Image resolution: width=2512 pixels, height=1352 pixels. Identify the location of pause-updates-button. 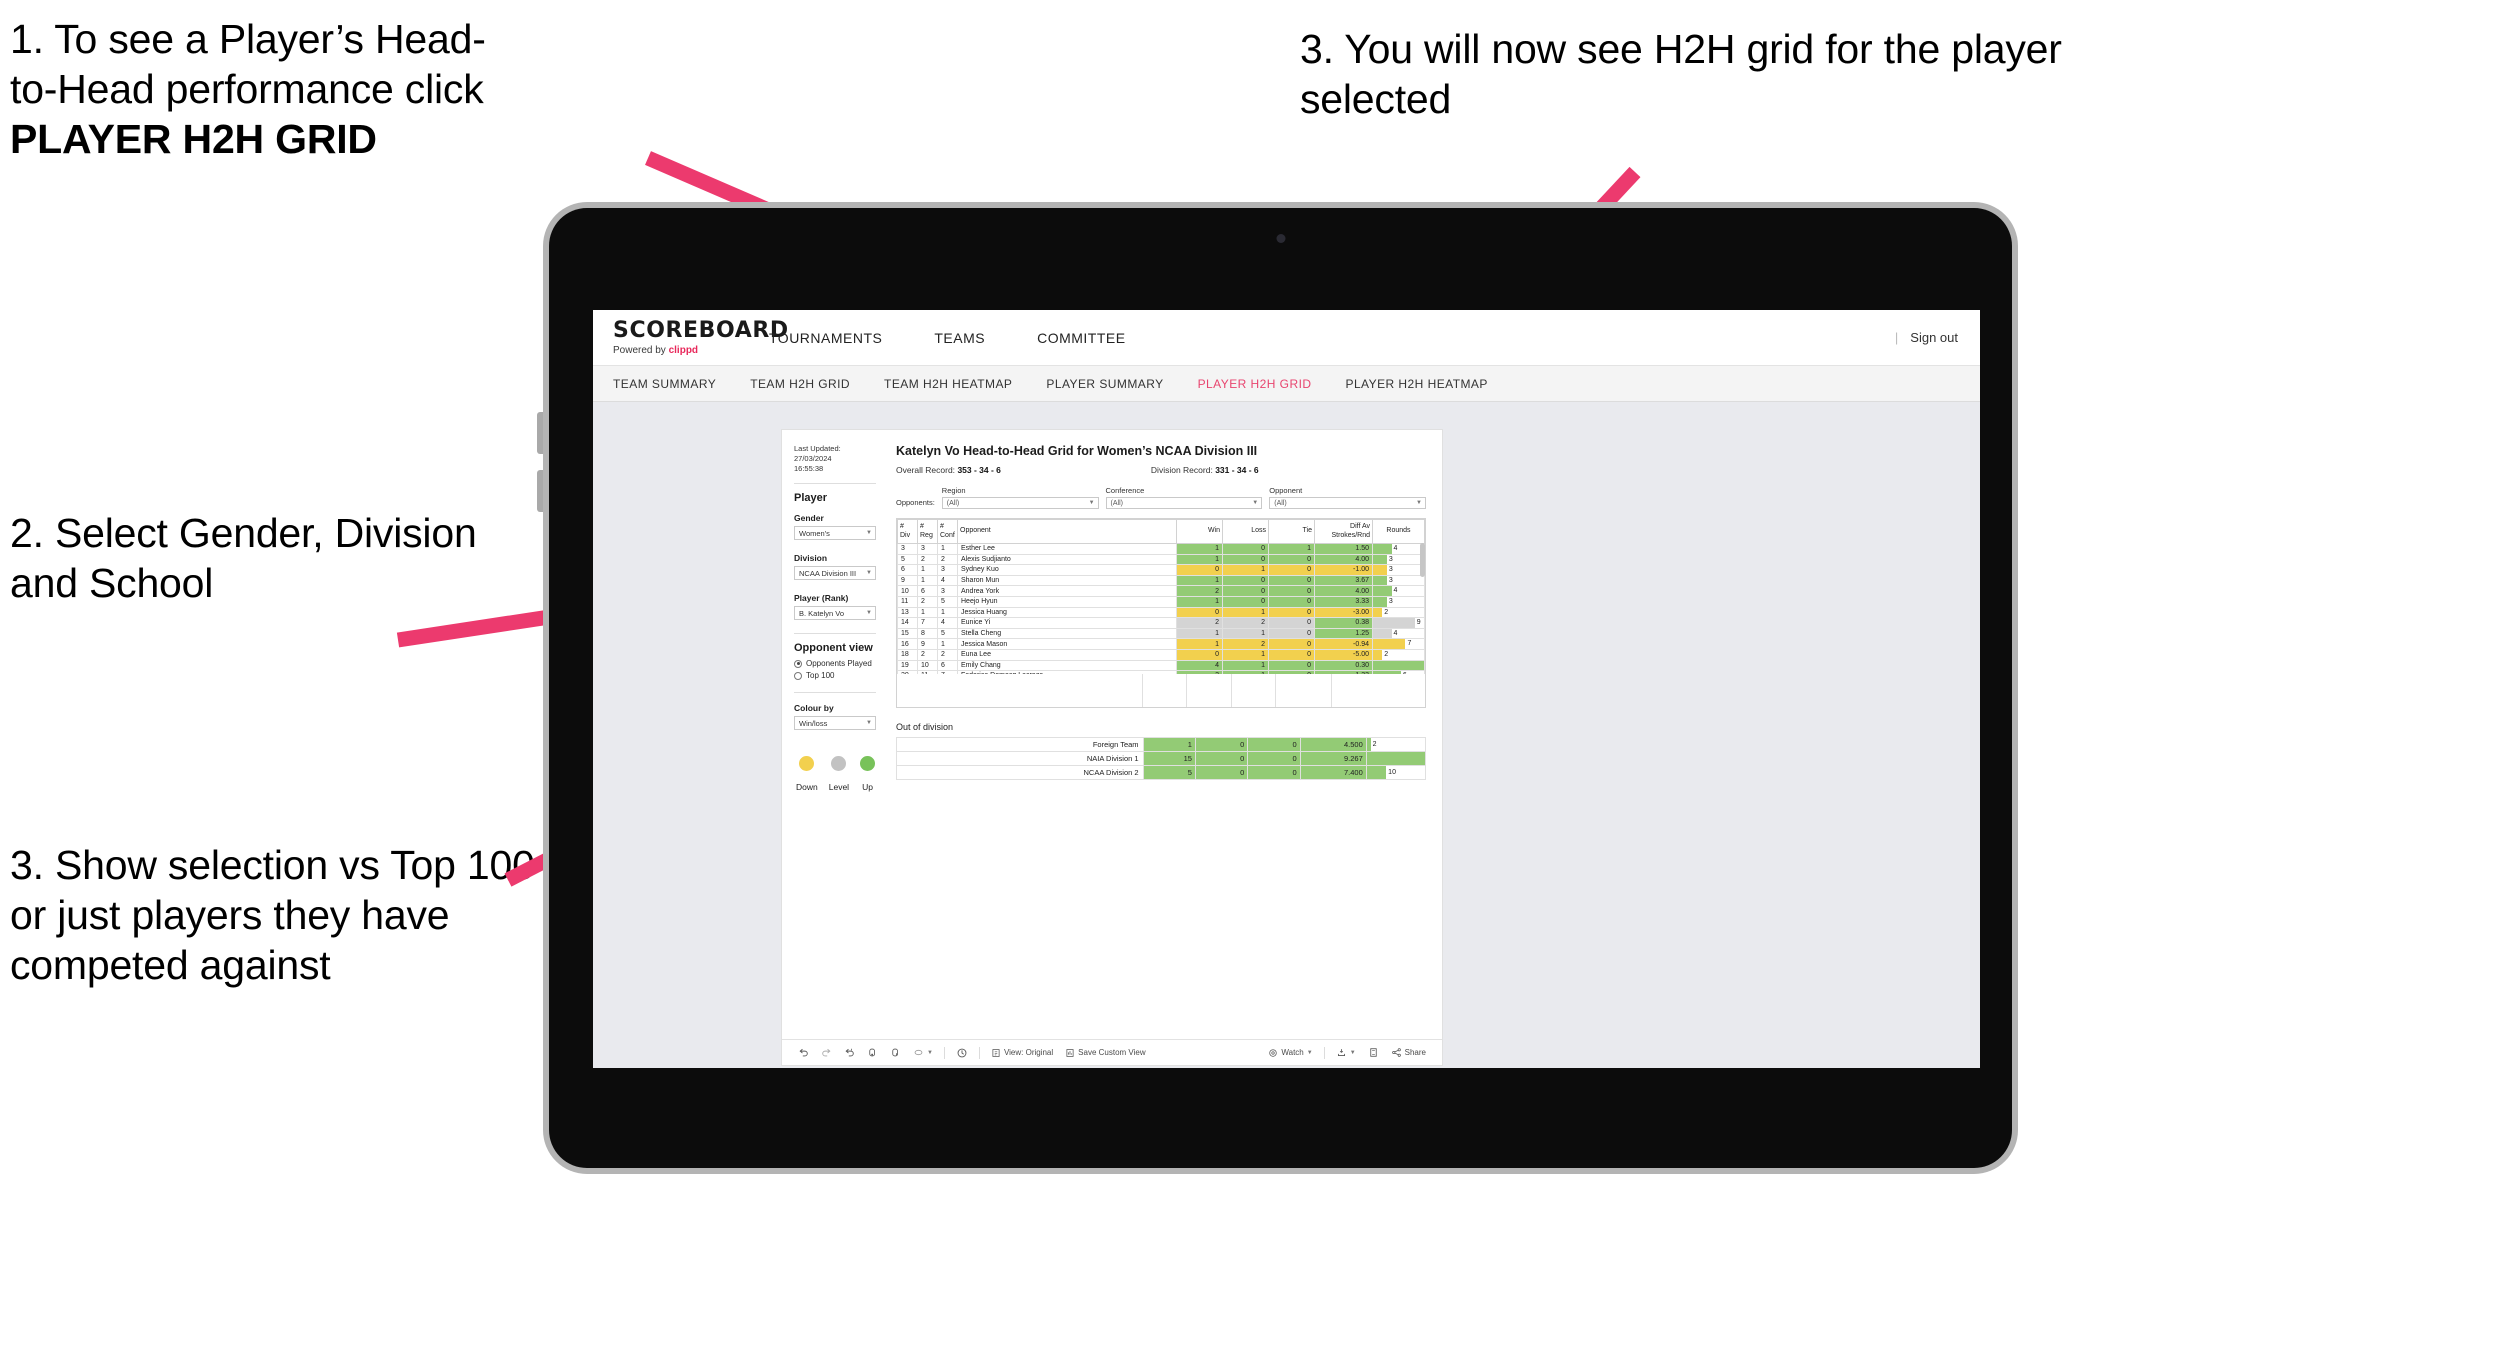
(895, 1052).